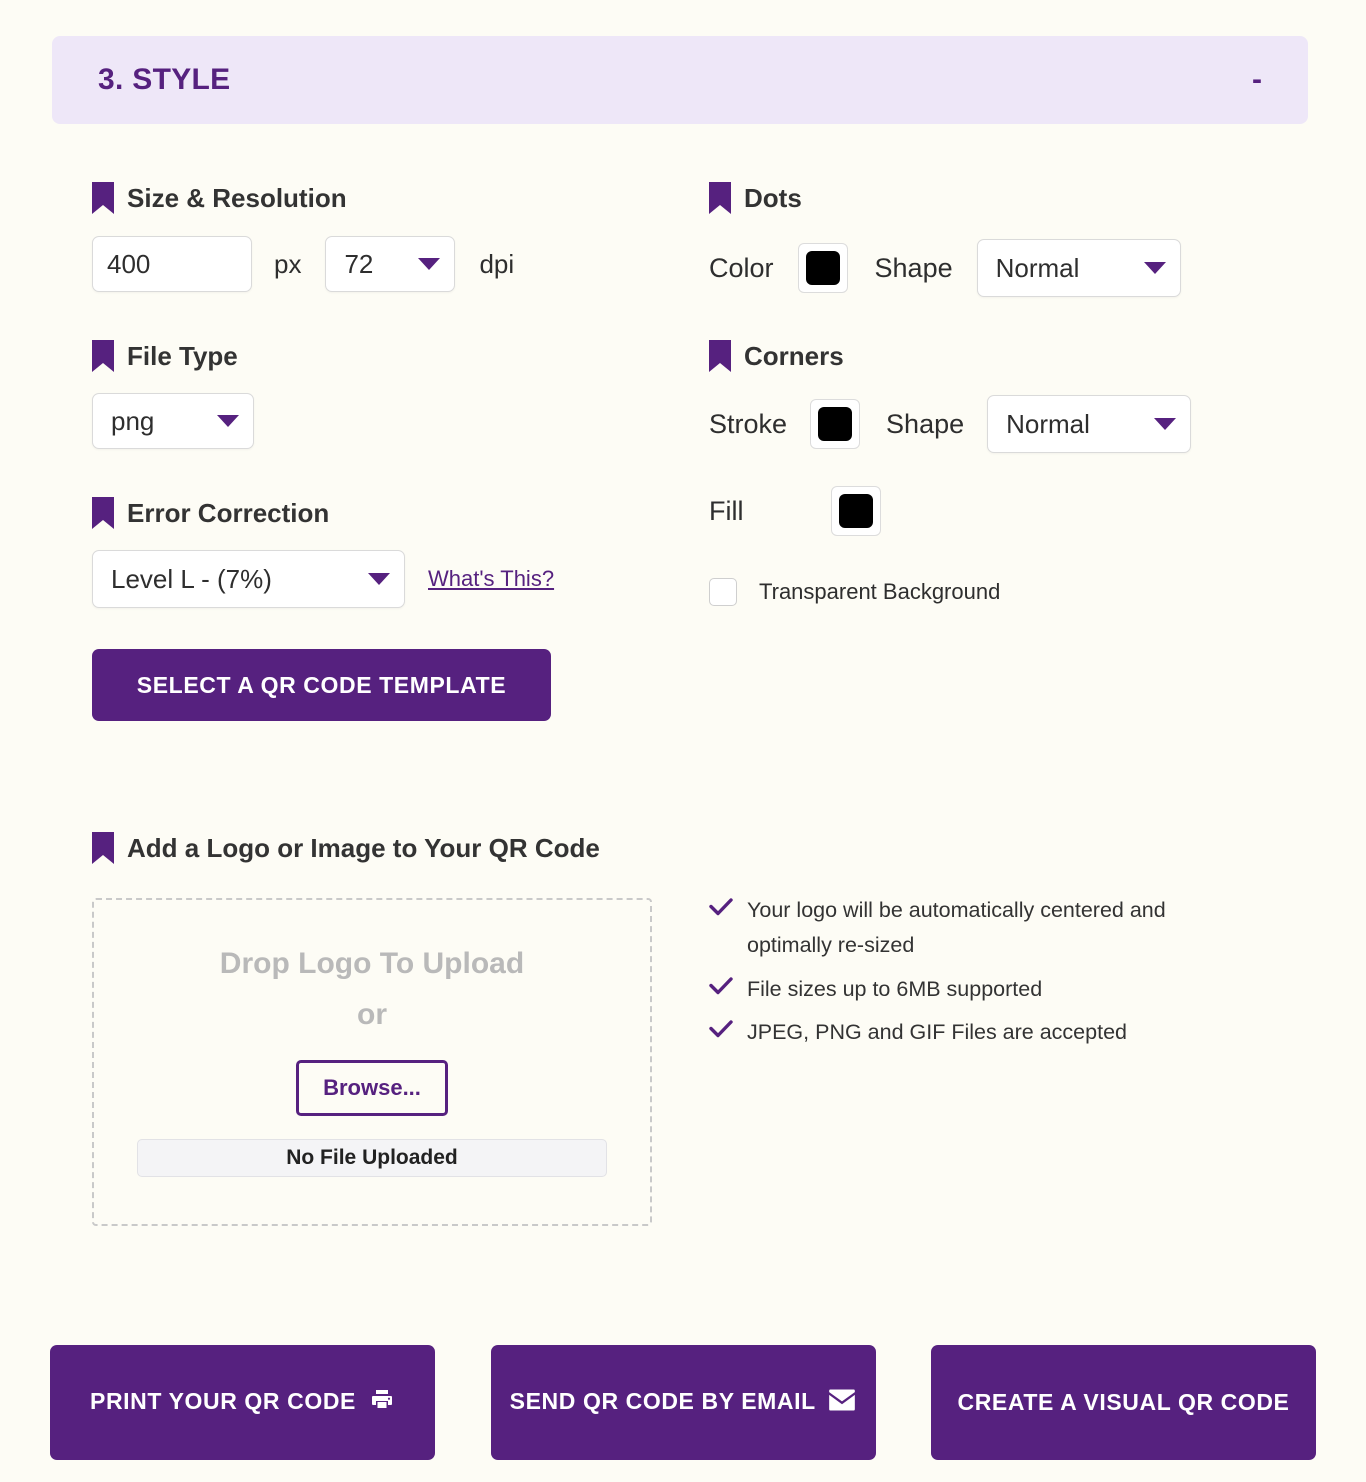 The width and height of the screenshot is (1366, 1482). What do you see at coordinates (497, 263) in the screenshot?
I see `dpi-unit-label: dpi` at bounding box center [497, 263].